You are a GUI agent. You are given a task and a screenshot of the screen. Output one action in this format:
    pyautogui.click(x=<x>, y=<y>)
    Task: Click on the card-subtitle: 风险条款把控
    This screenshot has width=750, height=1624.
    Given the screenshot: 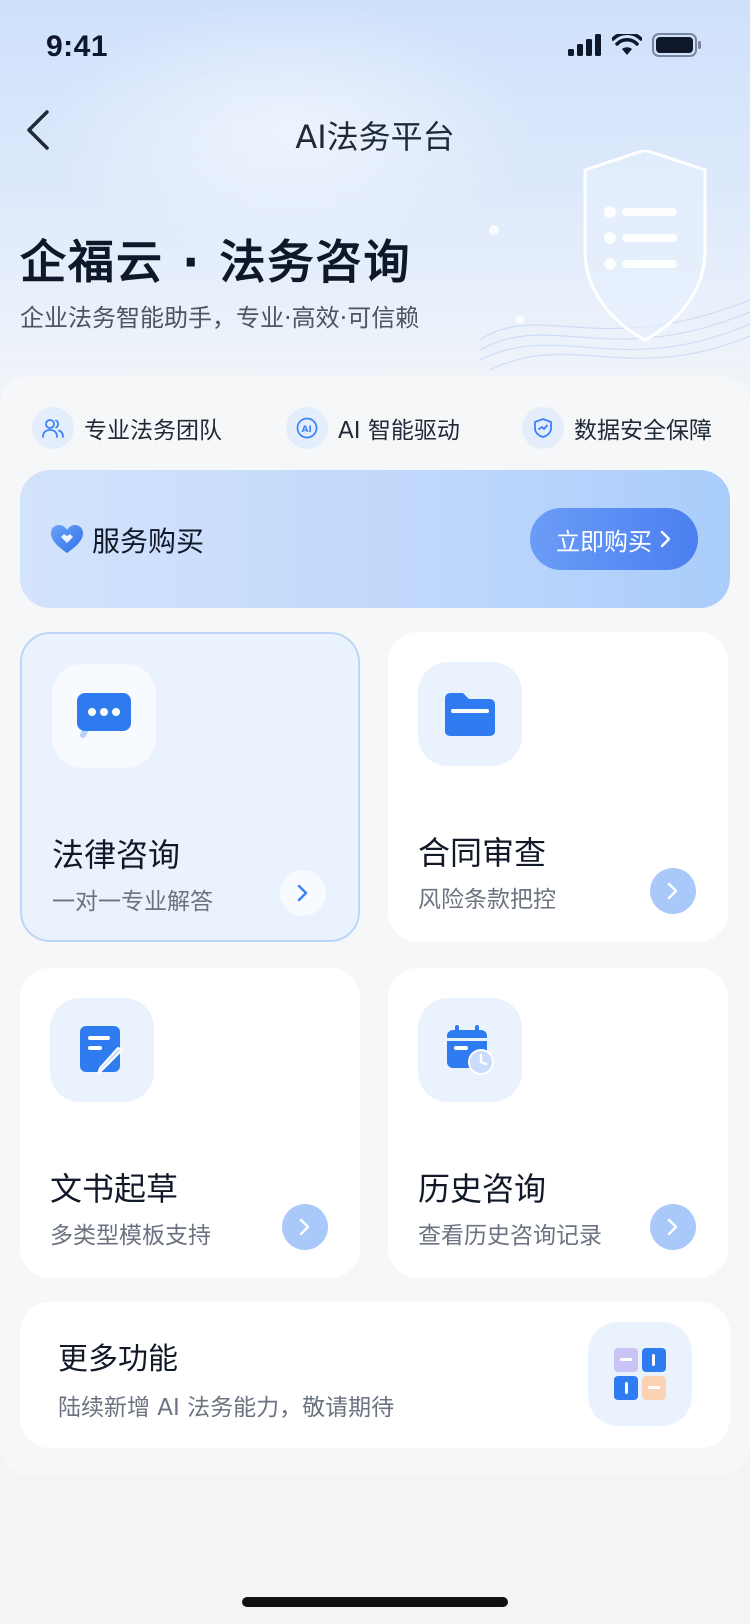 What is the action you would take?
    pyautogui.click(x=487, y=900)
    